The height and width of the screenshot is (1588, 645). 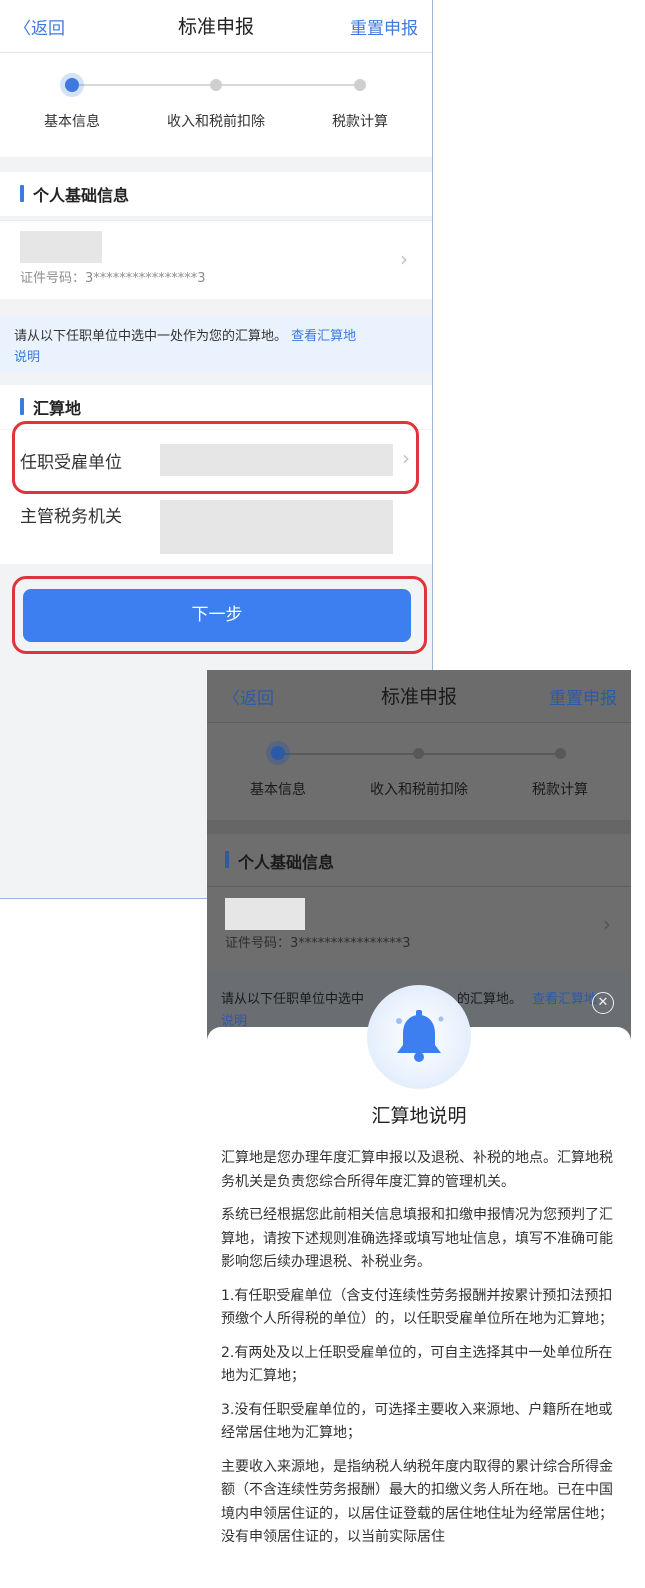 I want to click on personal-info-header: 个人基础信息, so click(x=216, y=194).